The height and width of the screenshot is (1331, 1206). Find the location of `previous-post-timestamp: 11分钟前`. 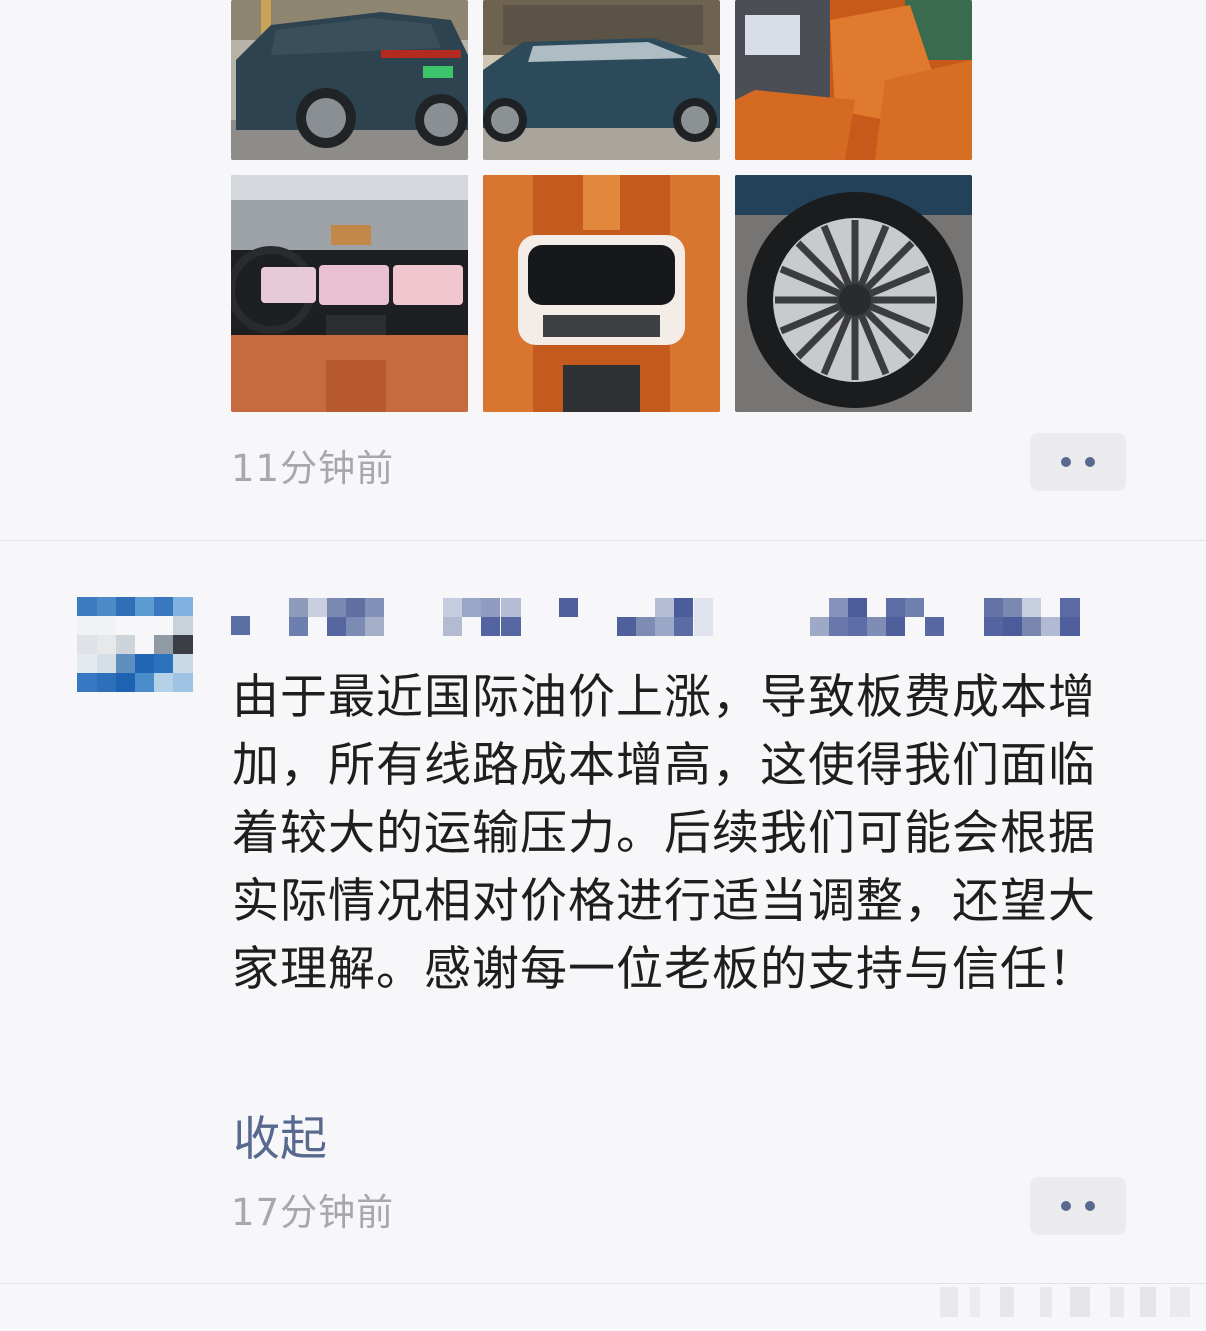

previous-post-timestamp: 11分钟前 is located at coordinates (313, 468).